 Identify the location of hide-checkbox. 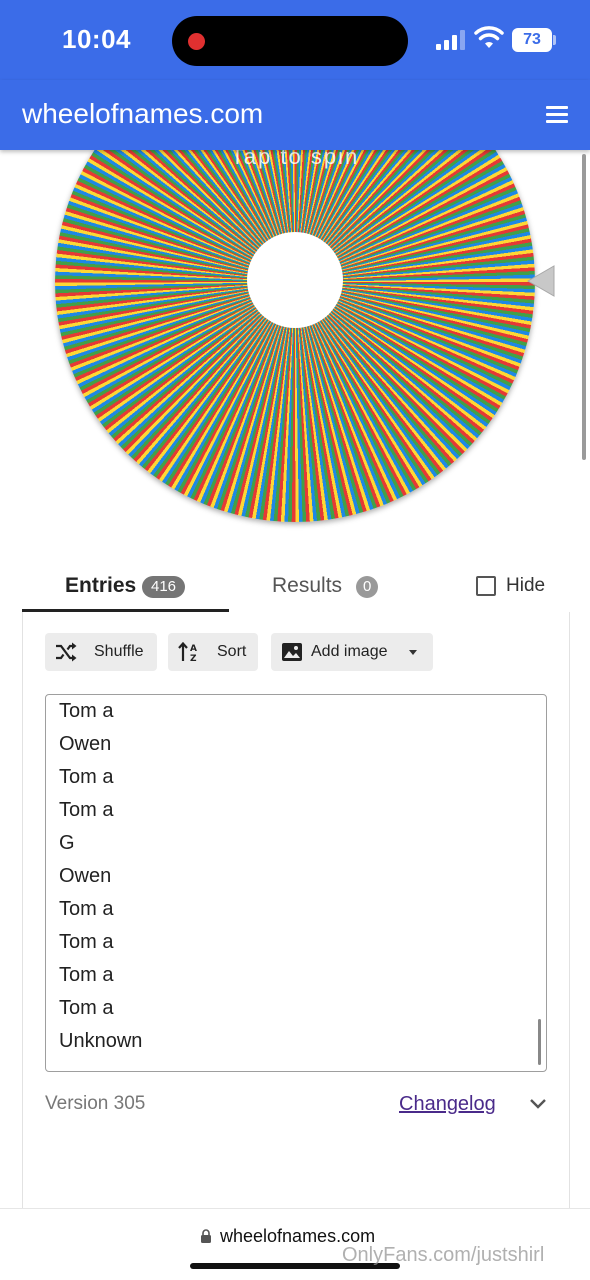
(486, 586).